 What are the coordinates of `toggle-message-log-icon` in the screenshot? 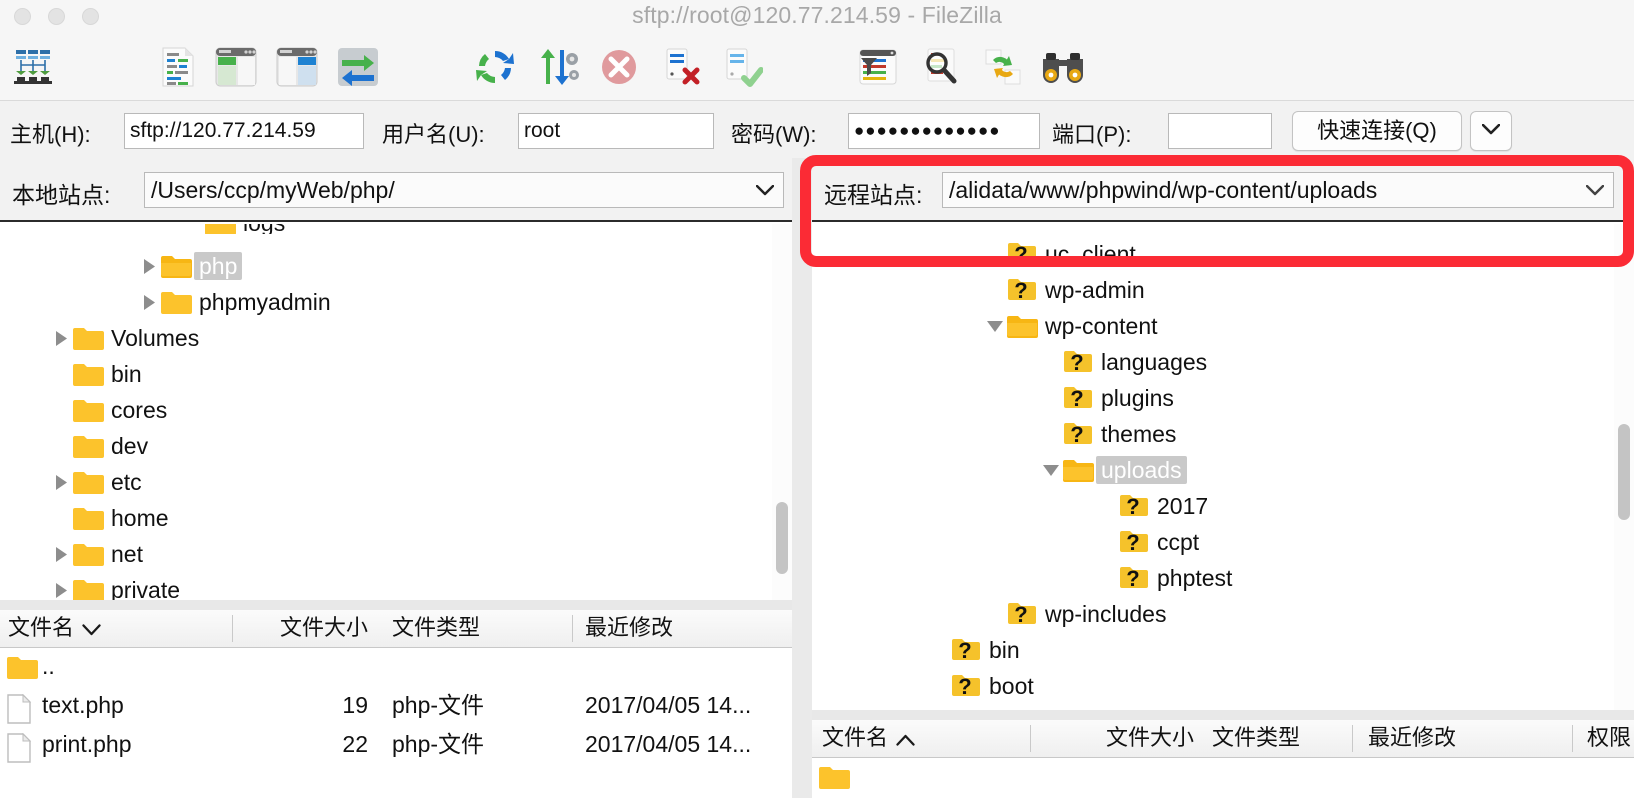 It's located at (178, 67).